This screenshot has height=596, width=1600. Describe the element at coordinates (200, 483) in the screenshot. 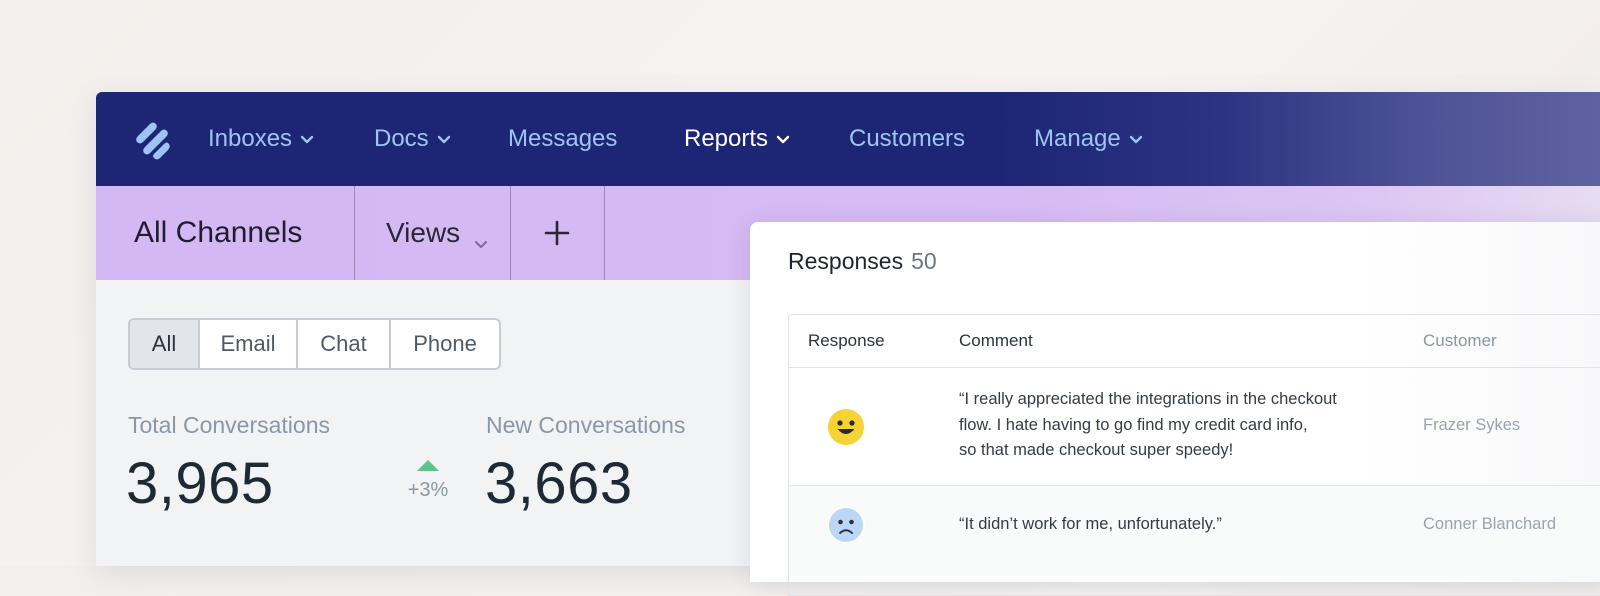

I see `total-conversations-value: 3,965` at that location.